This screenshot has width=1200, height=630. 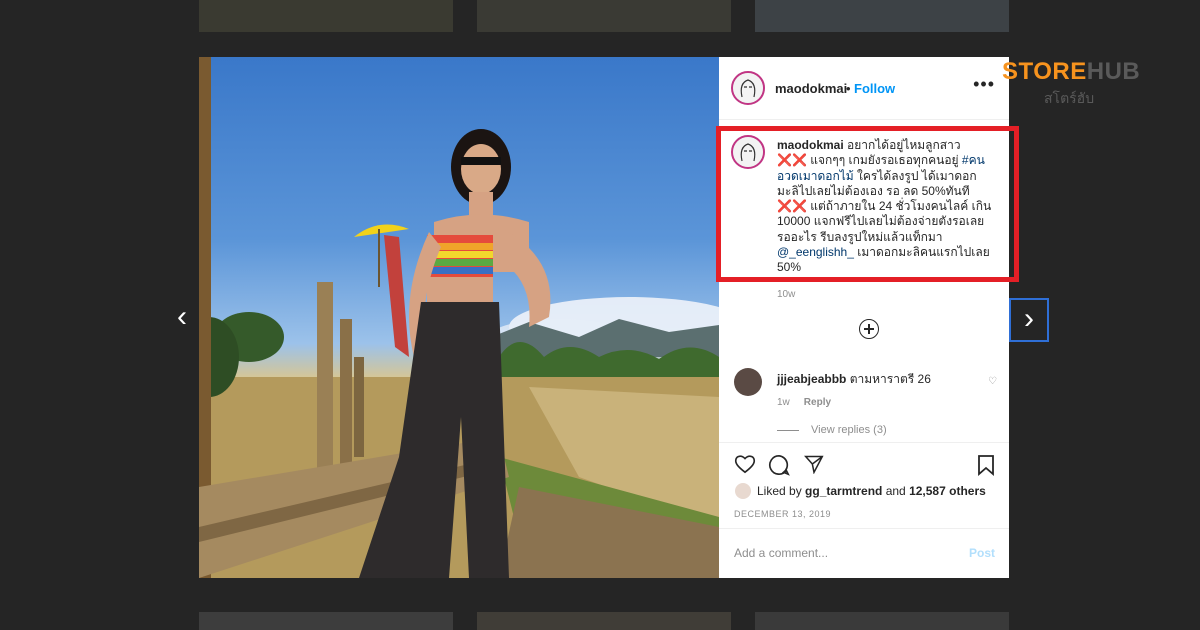 I want to click on view-replies-button: View replies (3), so click(x=832, y=430).